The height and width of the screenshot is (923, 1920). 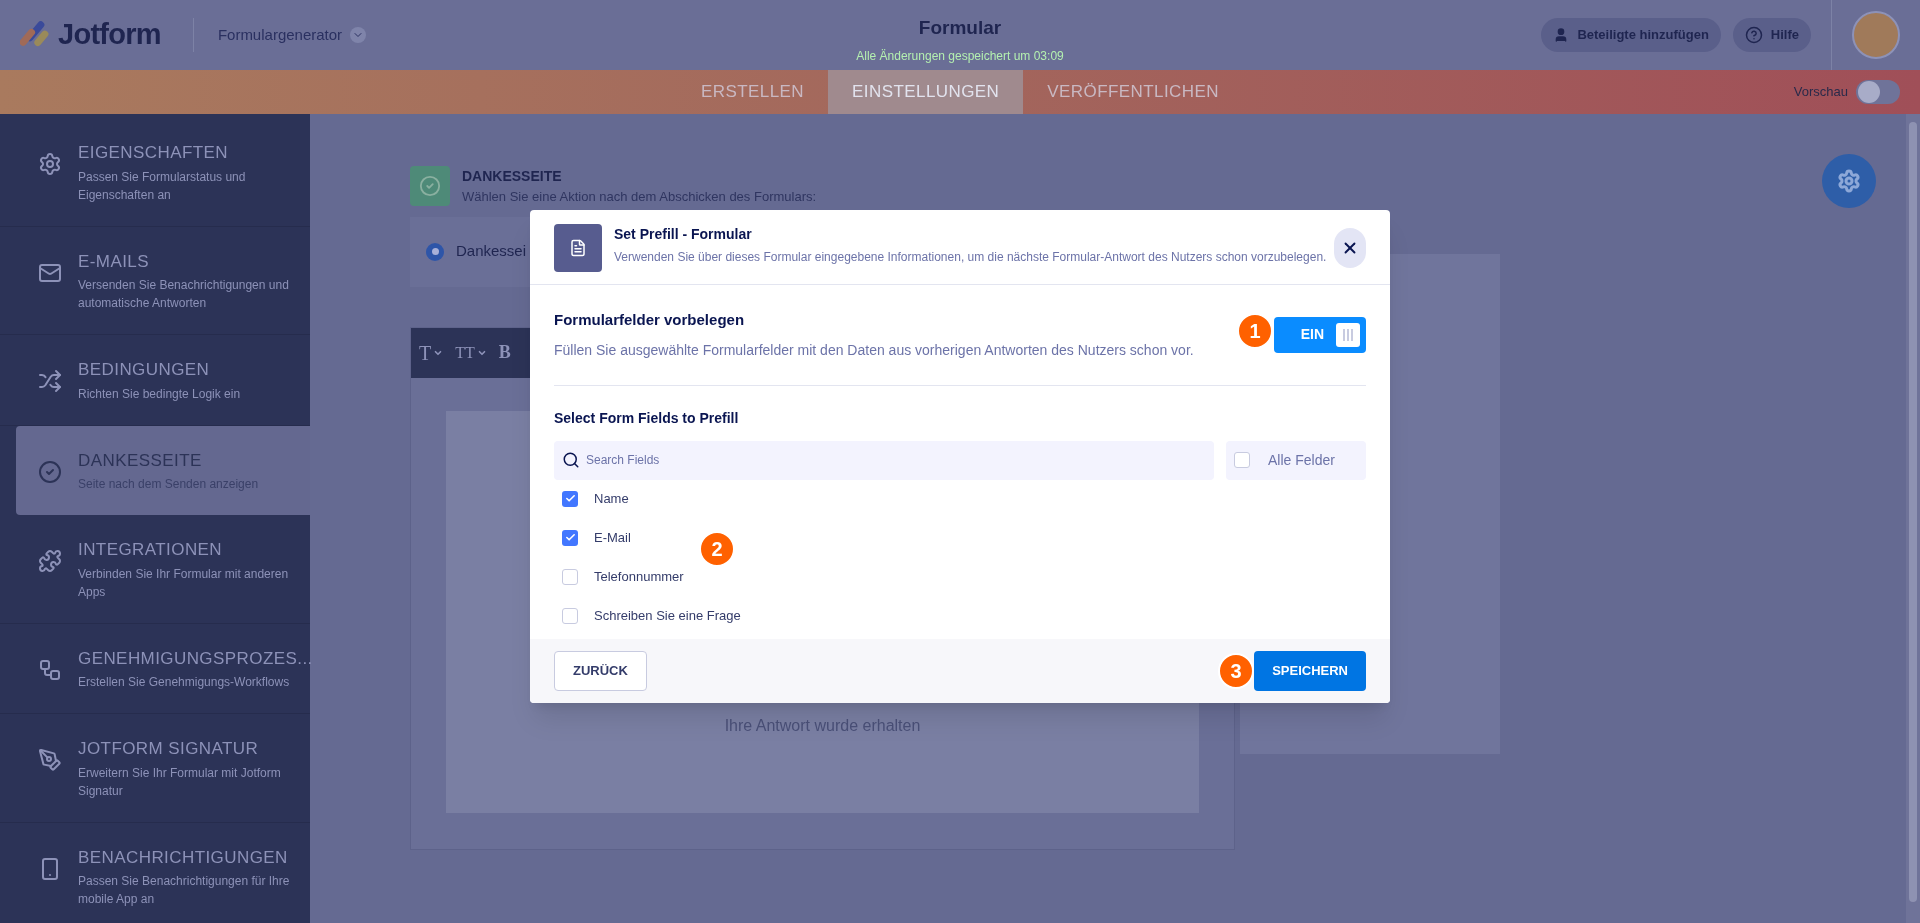 I want to click on tab: ERSTELLEN, so click(x=753, y=92).